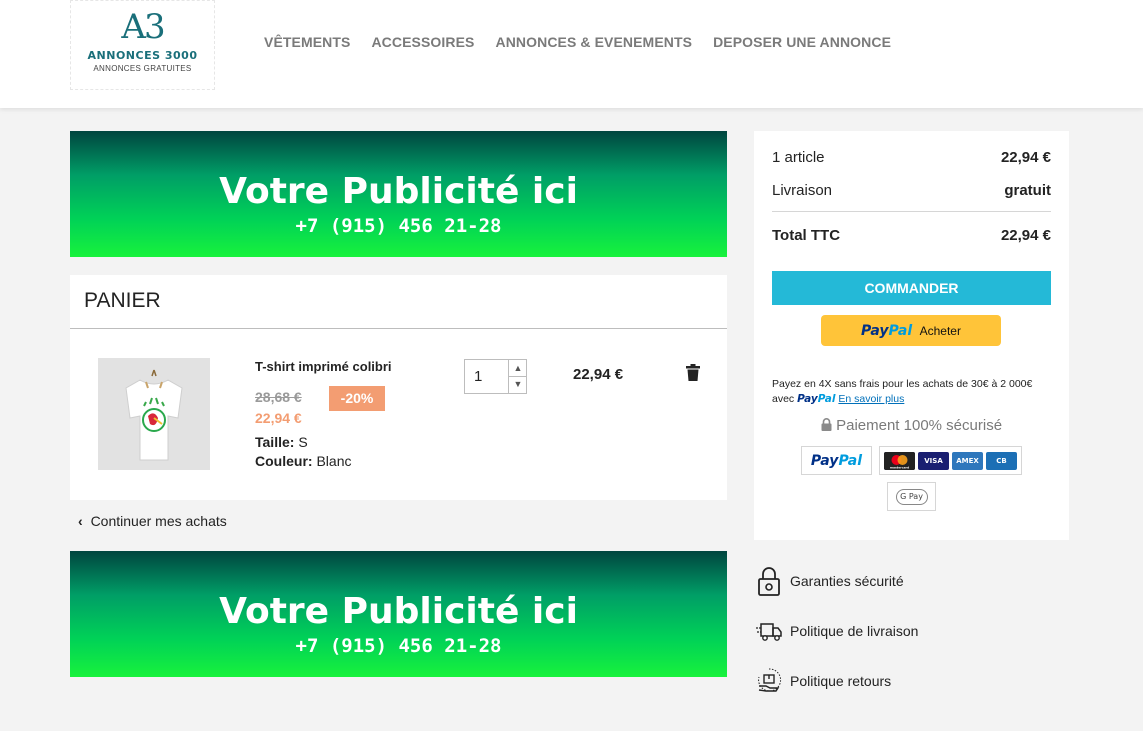 The width and height of the screenshot is (1143, 731). I want to click on google-pay-badge: G Pay, so click(911, 496).